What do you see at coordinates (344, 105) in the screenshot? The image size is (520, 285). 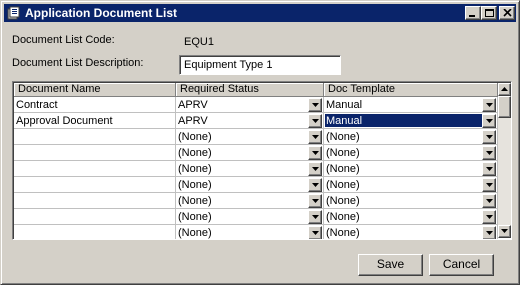 I see `doc-template-value: Manual` at bounding box center [344, 105].